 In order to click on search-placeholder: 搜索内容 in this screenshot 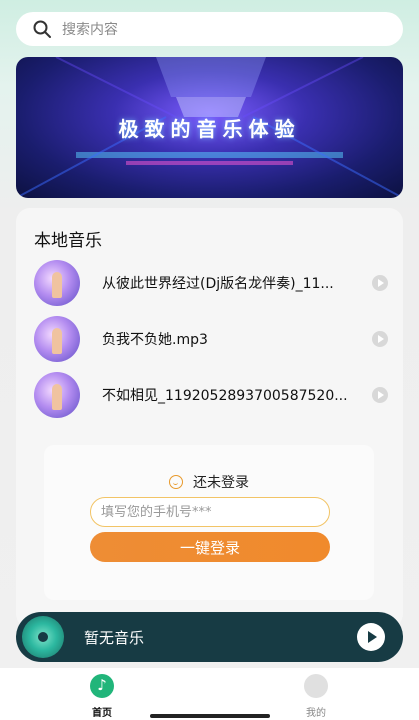, I will do `click(90, 30)`.